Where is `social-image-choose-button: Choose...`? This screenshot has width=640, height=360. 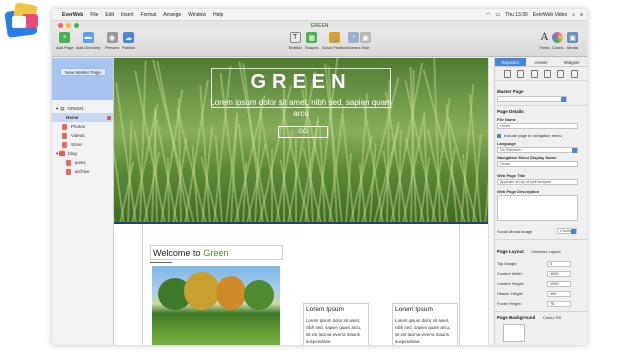 social-image-choose-button: Choose... is located at coordinates (567, 231).